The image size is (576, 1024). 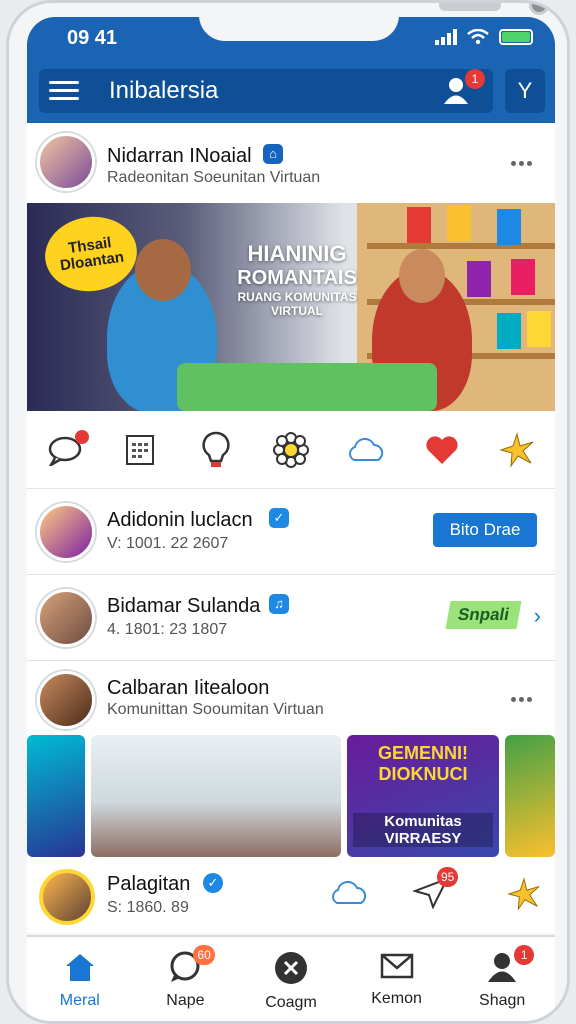 I want to click on chevron-right-icon: ›, so click(x=537, y=616).